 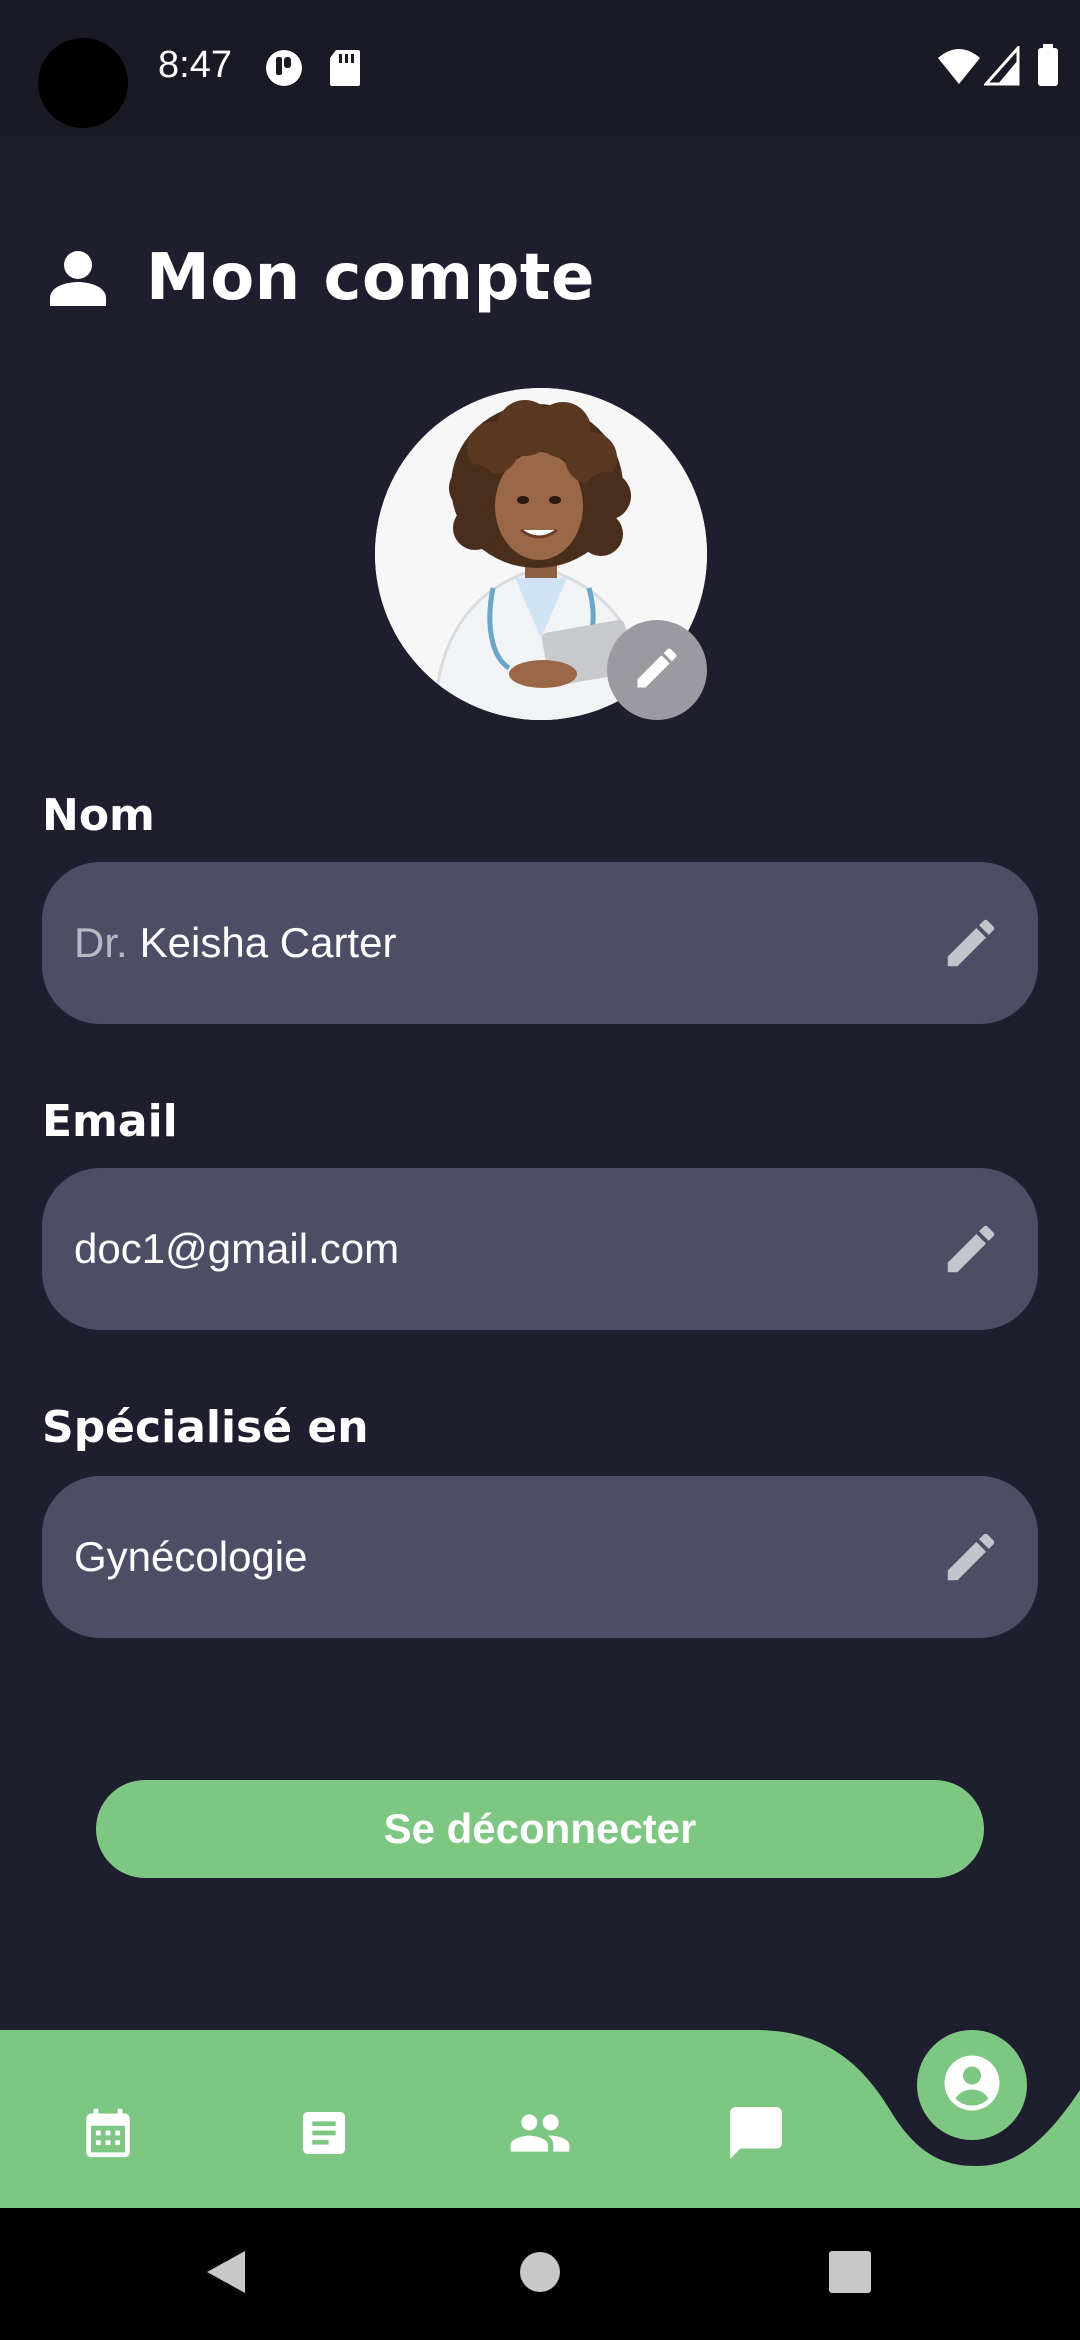 I want to click on name-label: Nom, so click(x=98, y=815).